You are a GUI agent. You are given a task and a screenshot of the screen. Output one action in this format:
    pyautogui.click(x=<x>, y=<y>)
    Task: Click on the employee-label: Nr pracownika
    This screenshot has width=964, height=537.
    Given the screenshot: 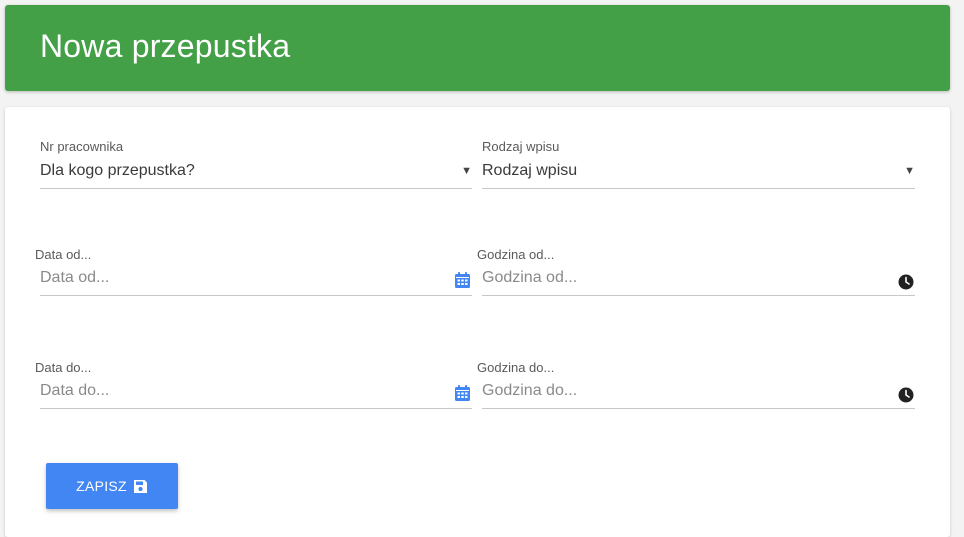 What is the action you would take?
    pyautogui.click(x=82, y=146)
    